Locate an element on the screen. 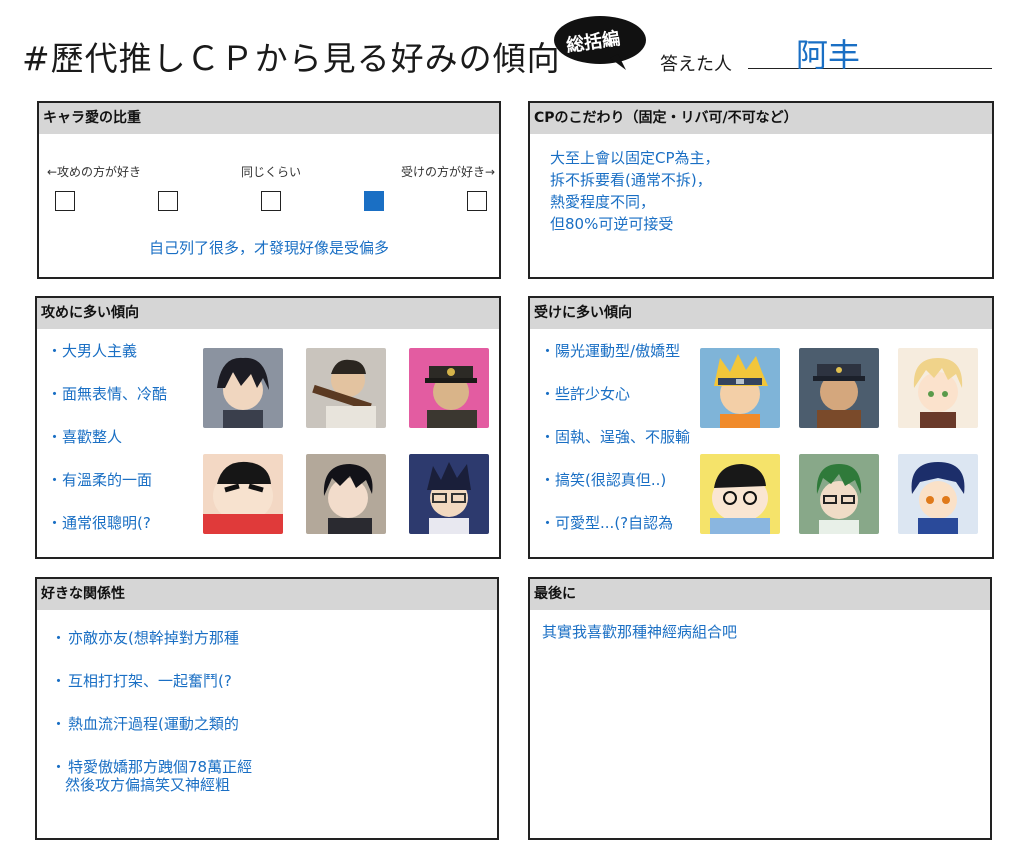 This screenshot has width=1024, height=863. scale-comment: 自己列了很多，才發現好像是受偏多 is located at coordinates (268, 248).